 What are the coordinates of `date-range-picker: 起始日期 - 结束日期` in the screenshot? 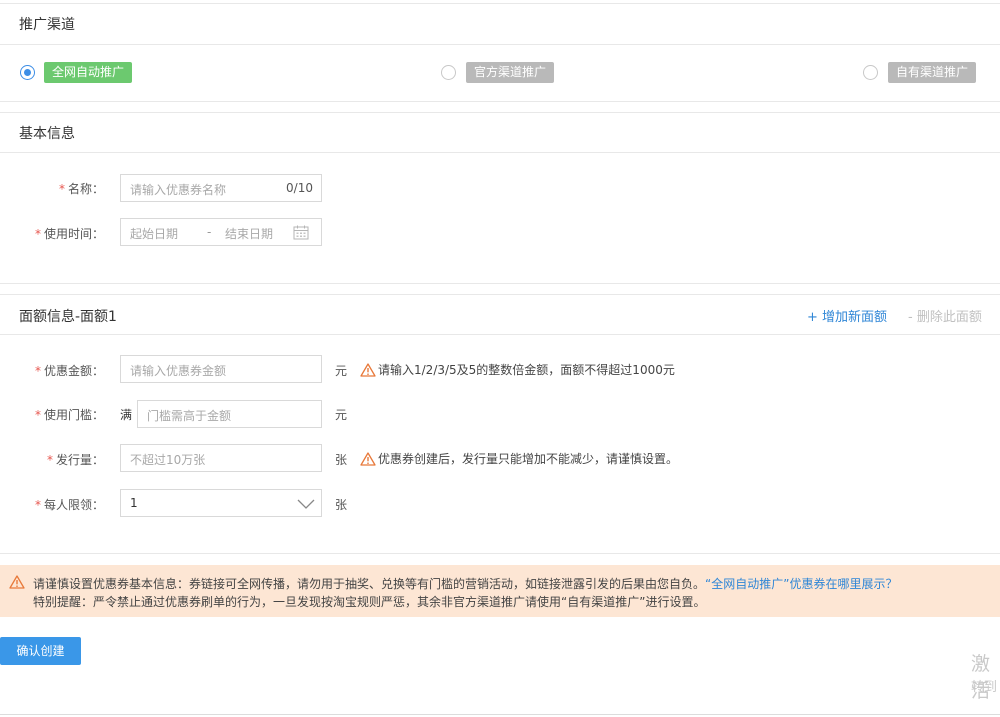 It's located at (221, 232).